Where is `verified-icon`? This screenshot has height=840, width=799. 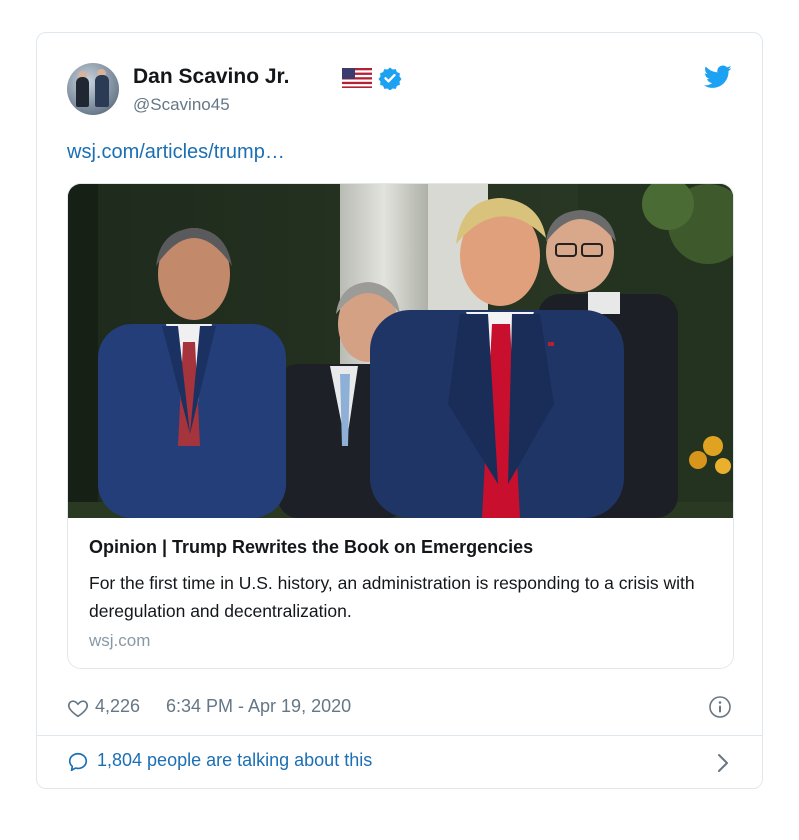
verified-icon is located at coordinates (390, 78).